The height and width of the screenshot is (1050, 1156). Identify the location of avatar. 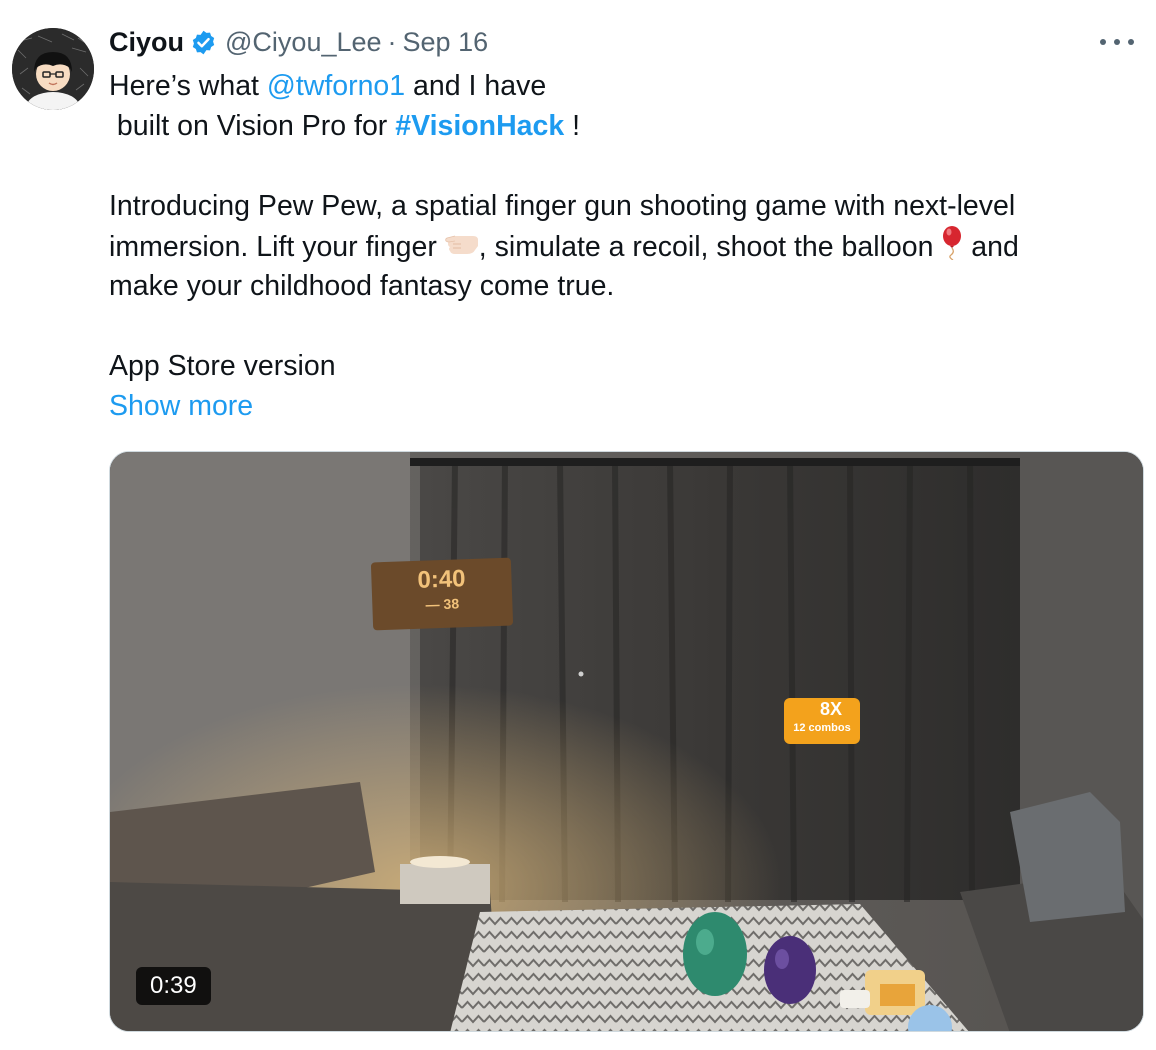
(53, 69).